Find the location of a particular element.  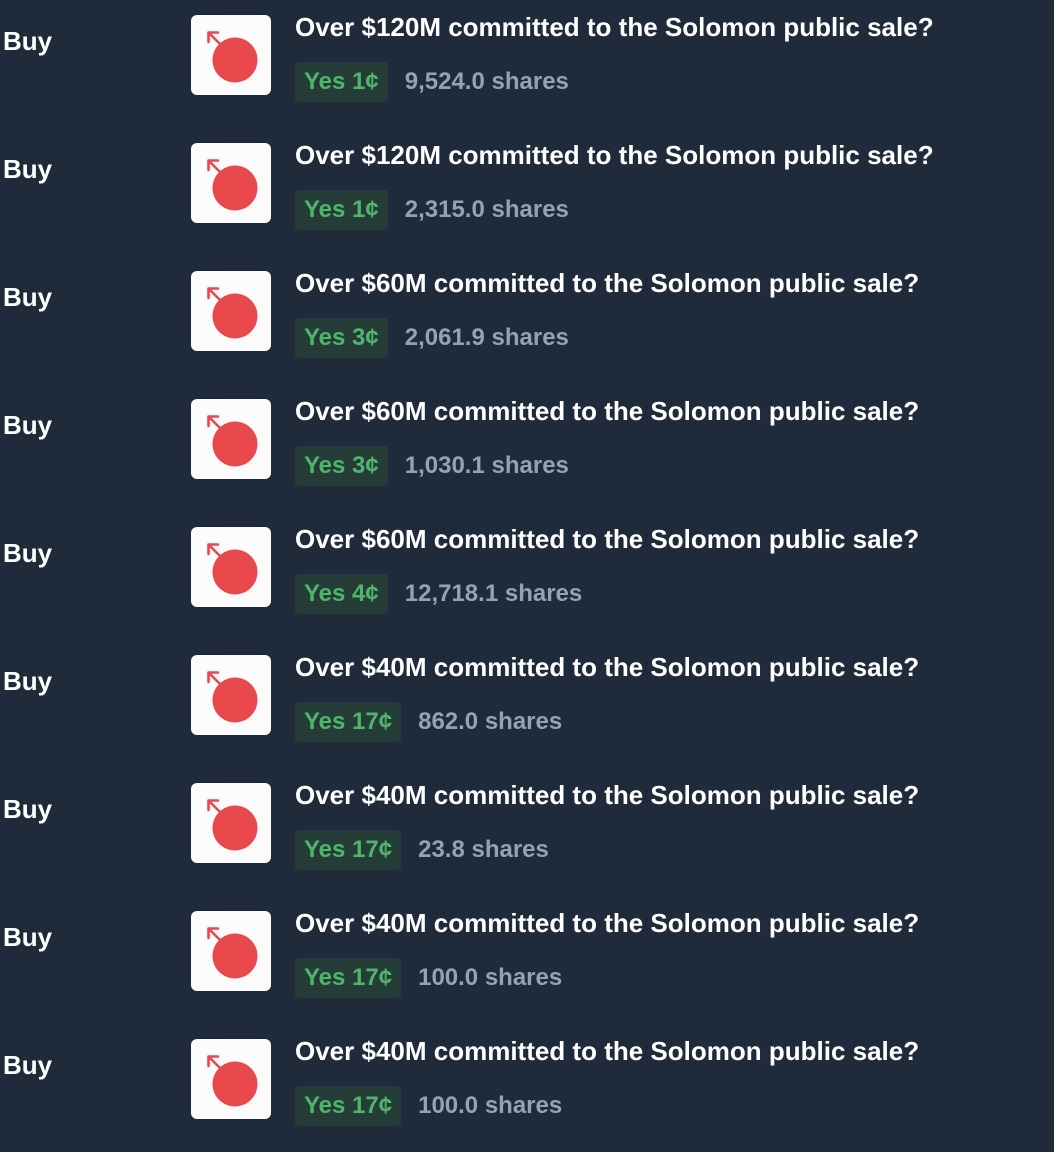

trade-meta: Yes 3¢ 2,061.9 shares is located at coordinates (432, 338).